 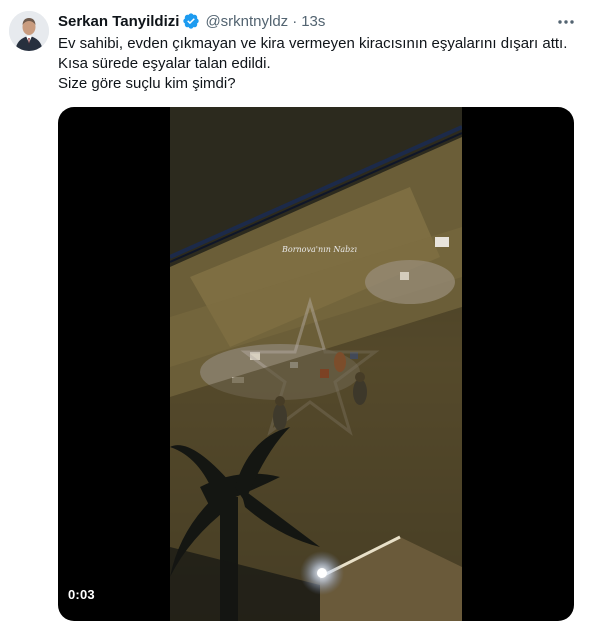 I want to click on video-watermark: Bornova'nın Nabzı, so click(x=320, y=249).